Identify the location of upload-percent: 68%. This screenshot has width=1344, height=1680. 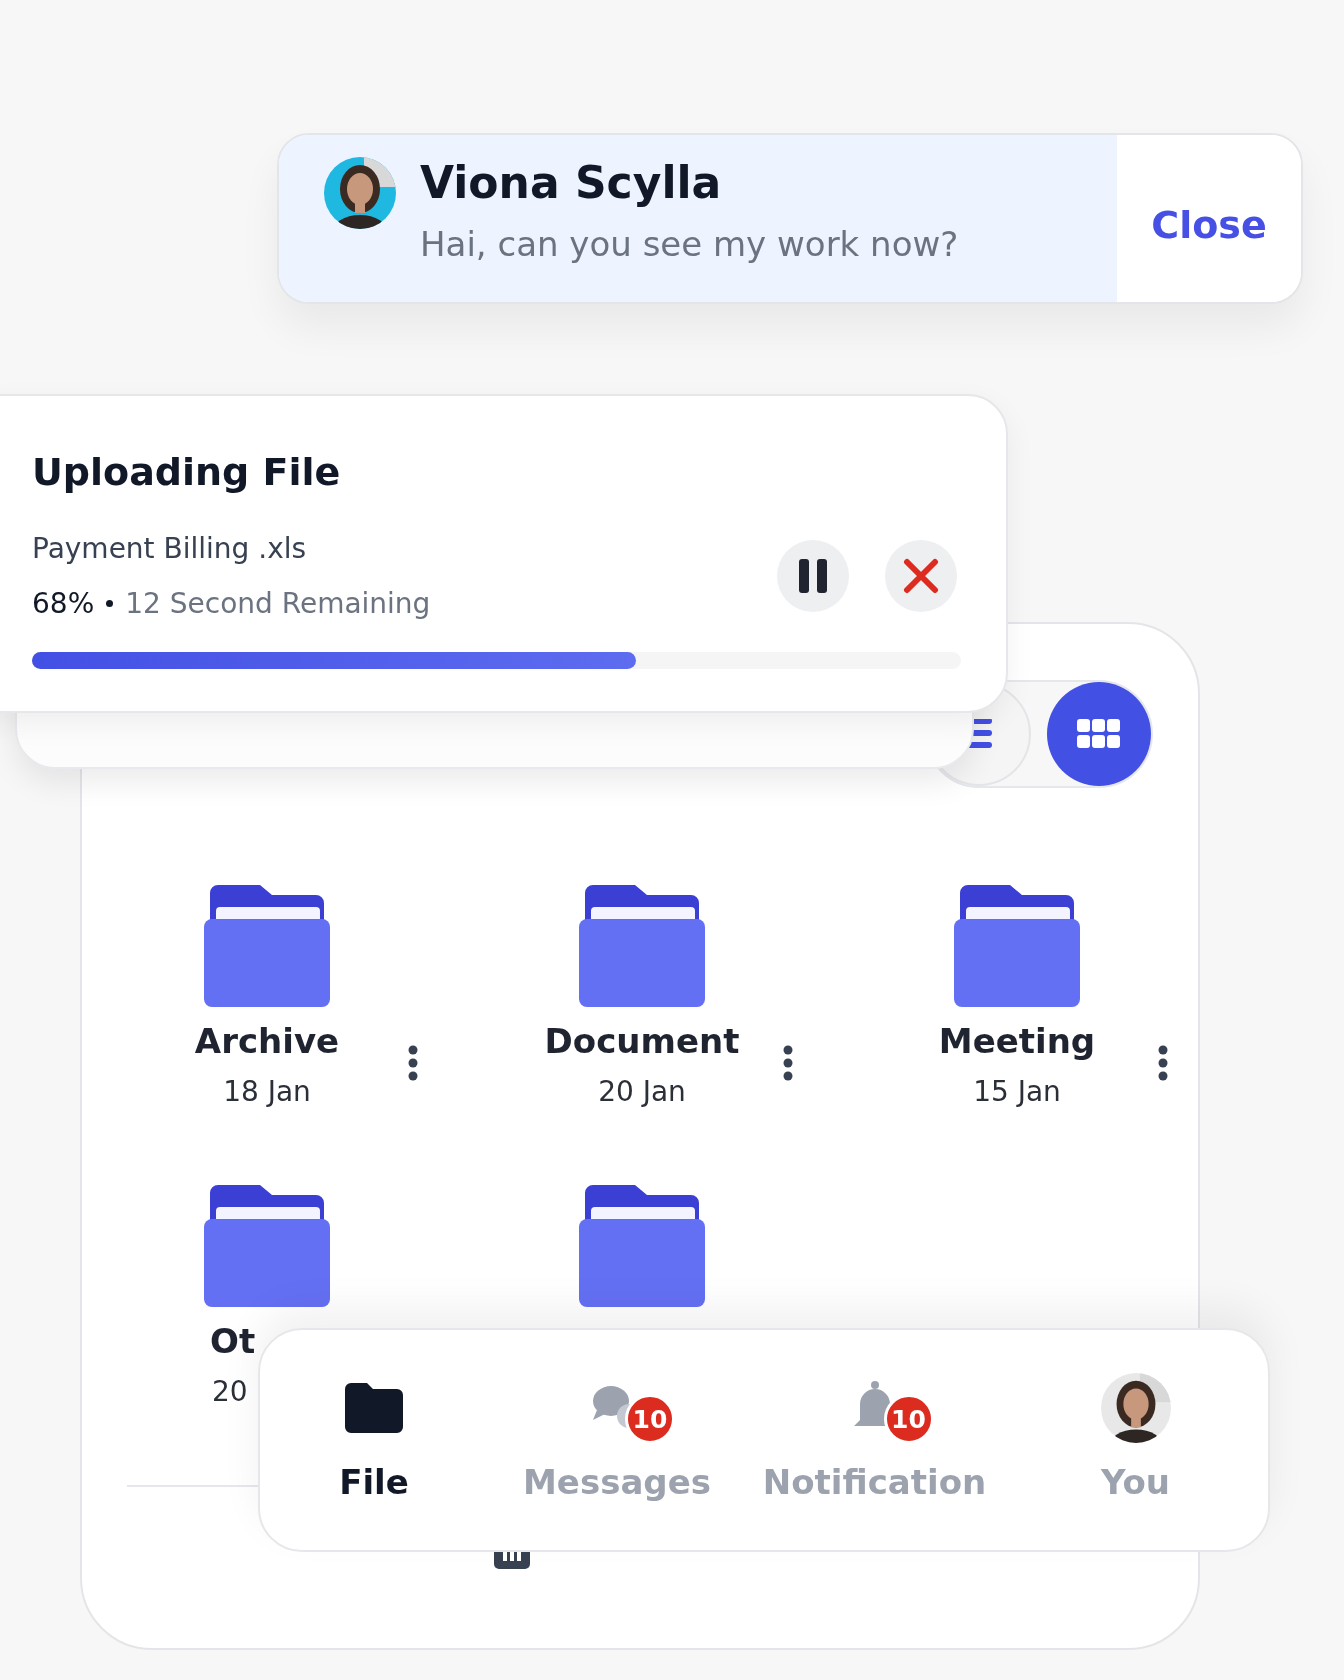
(63, 603).